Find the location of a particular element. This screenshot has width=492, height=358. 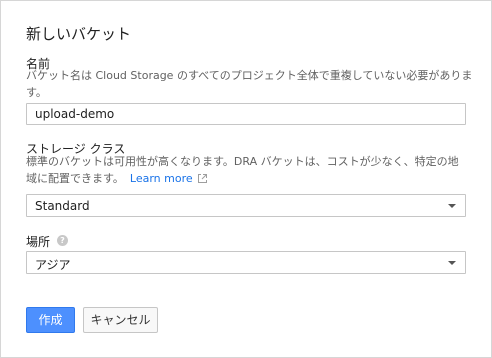

location-select: アジア is located at coordinates (246, 262).